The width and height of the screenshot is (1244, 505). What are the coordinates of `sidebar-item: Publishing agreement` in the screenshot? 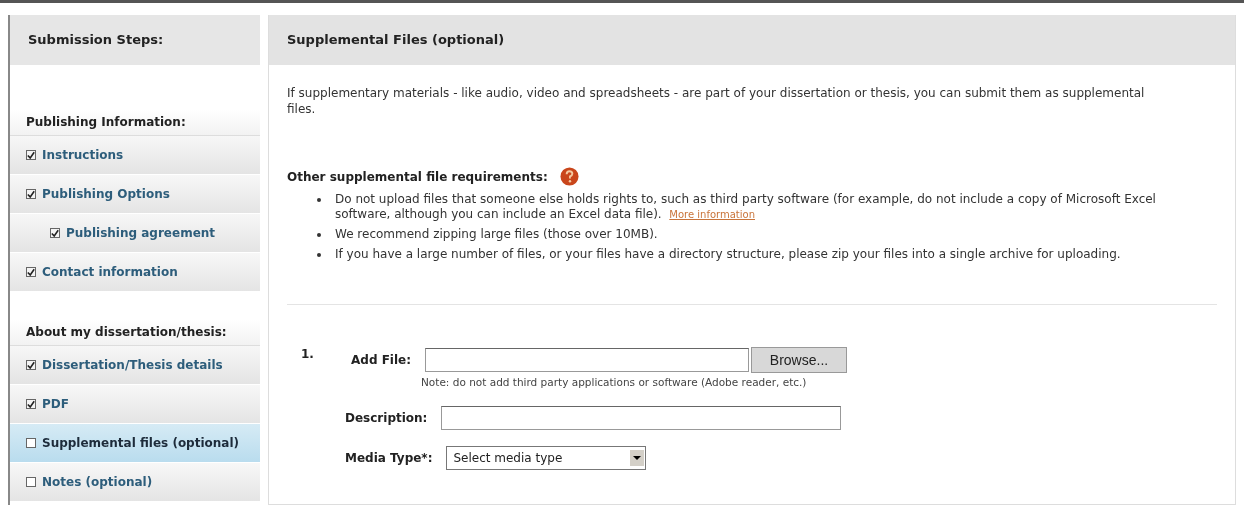 It's located at (135, 233).